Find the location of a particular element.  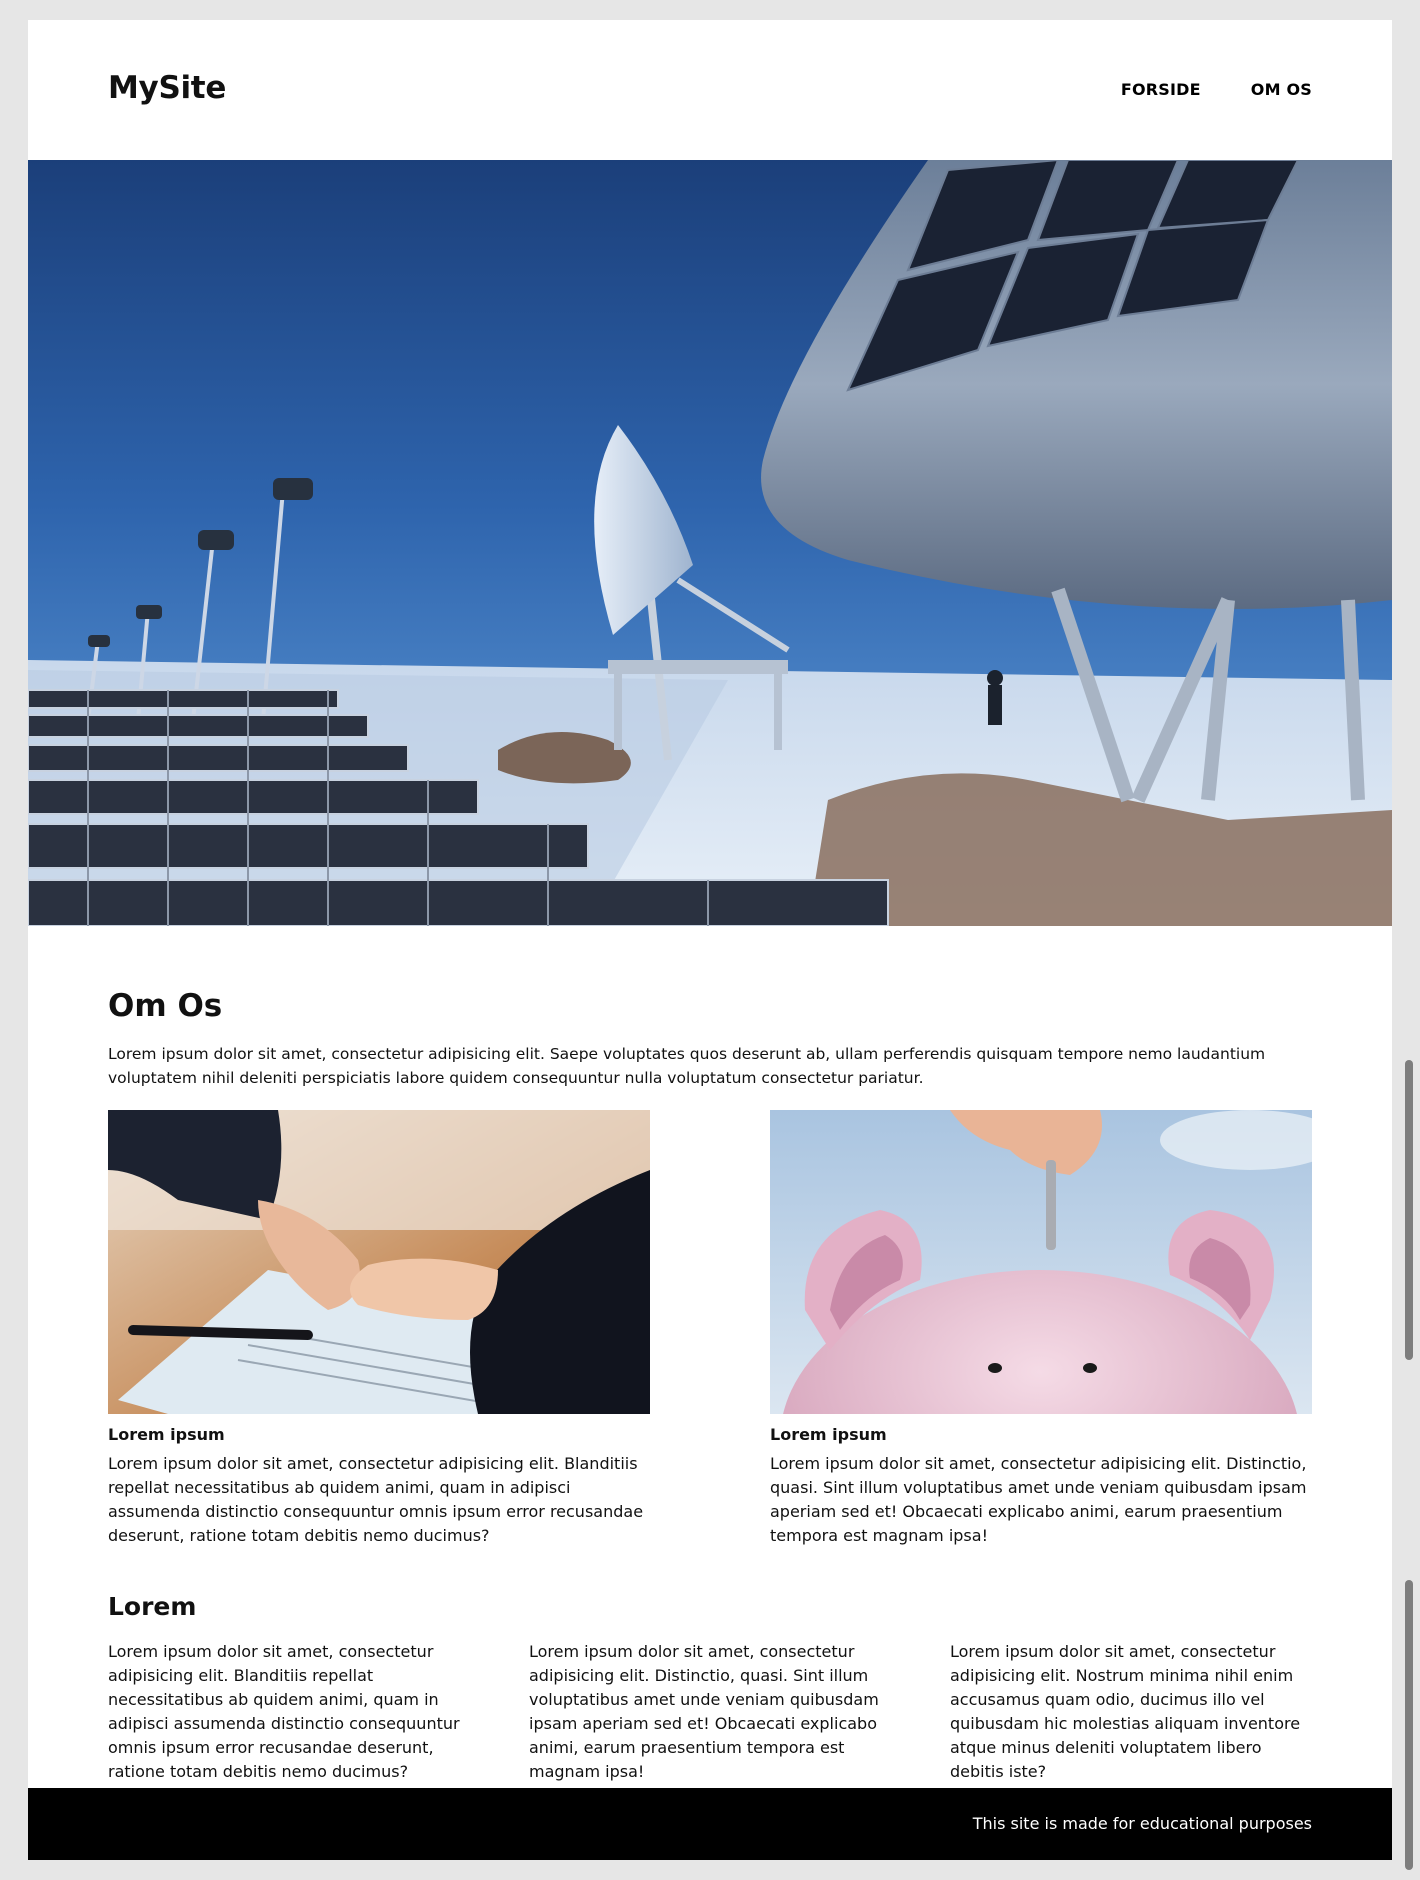

site-header: MySite FORSIDE OM OS is located at coordinates (710, 90).